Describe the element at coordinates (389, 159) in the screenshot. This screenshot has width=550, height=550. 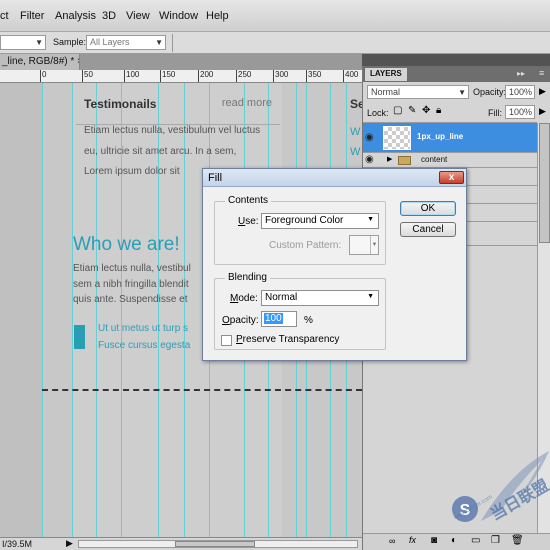
I see `expand-arrow-icon: ▶` at that location.